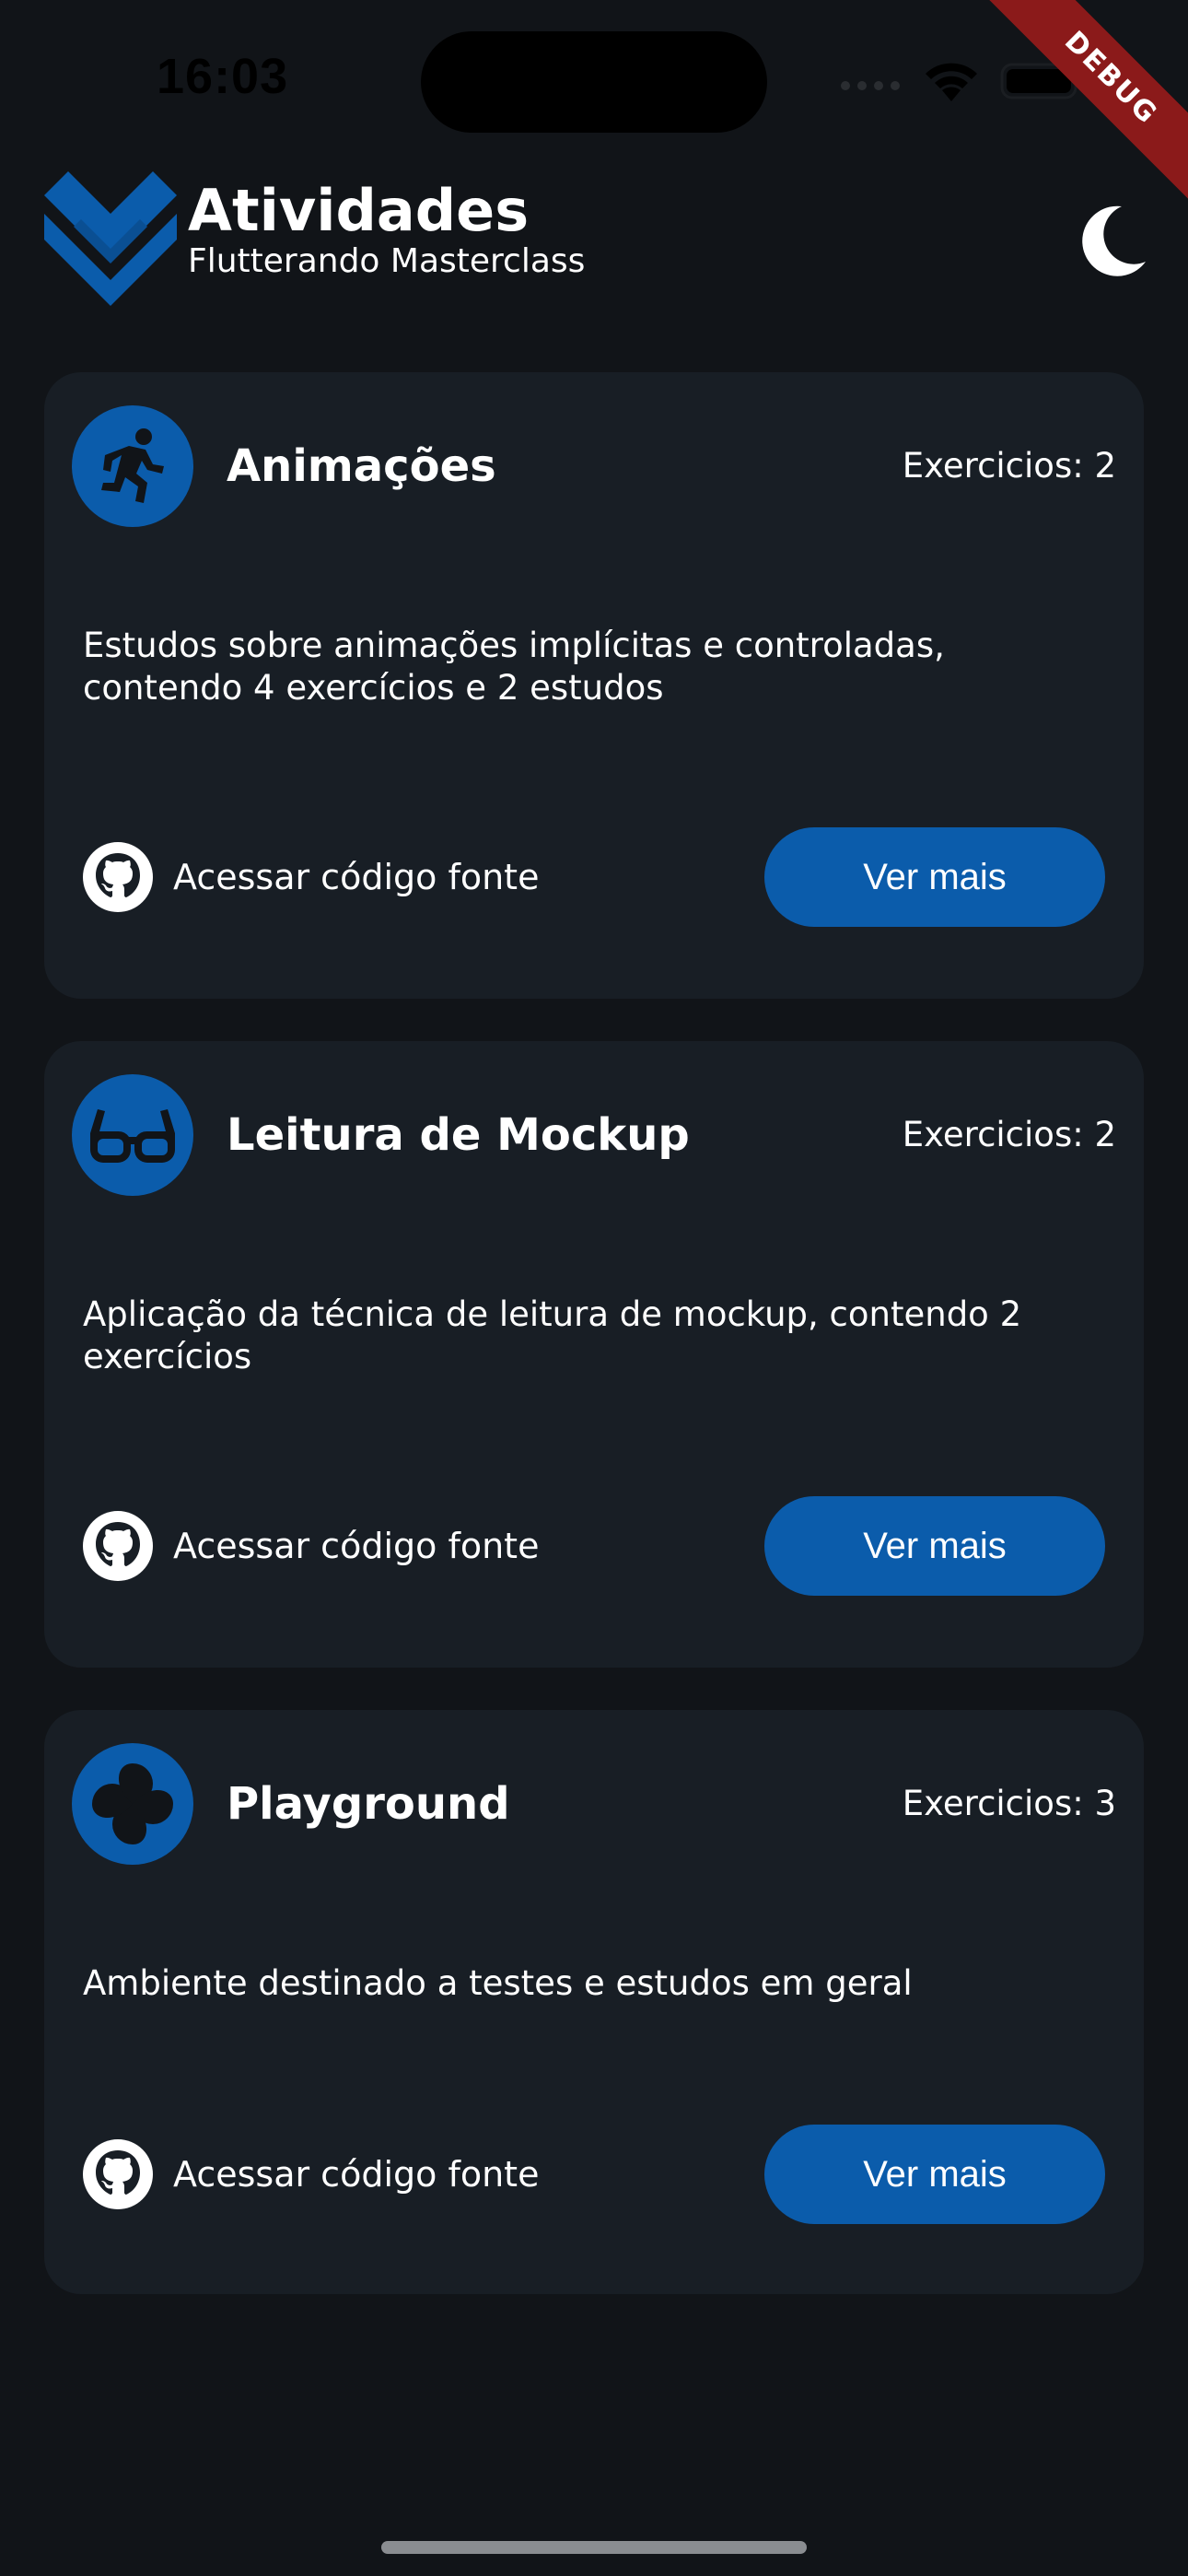 The width and height of the screenshot is (1188, 2576). What do you see at coordinates (369, 1804) in the screenshot?
I see `card-title: Playground` at bounding box center [369, 1804].